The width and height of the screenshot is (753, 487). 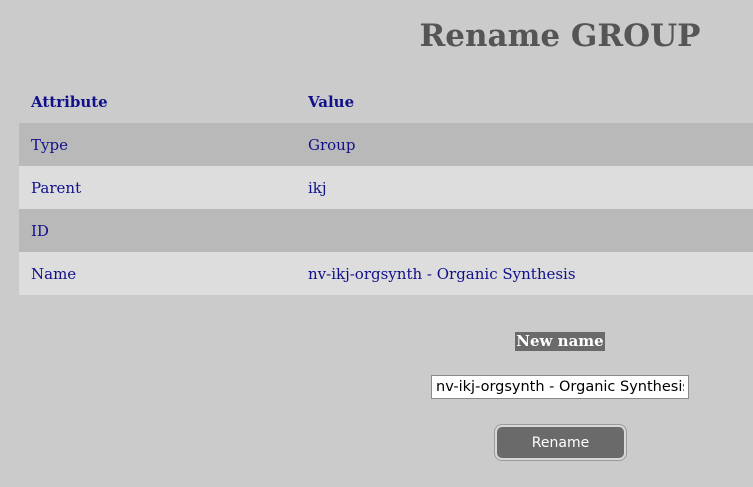 I want to click on cell-attribute-id: ID, so click(x=40, y=230).